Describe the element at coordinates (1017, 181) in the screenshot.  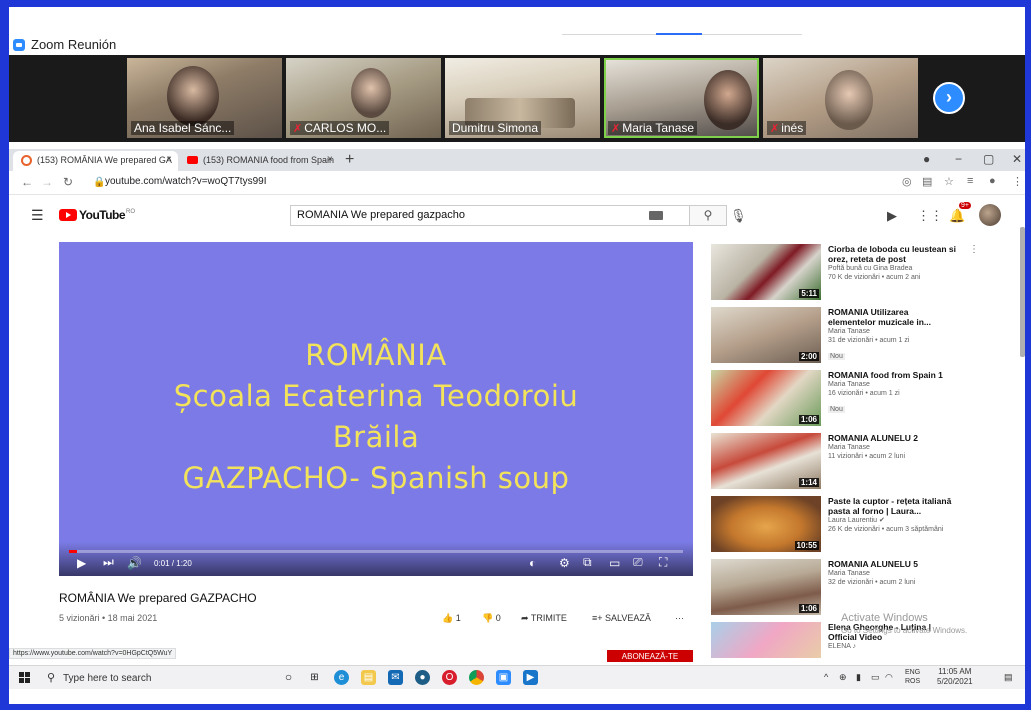
I see `browser-menu-icon: ⋮` at that location.